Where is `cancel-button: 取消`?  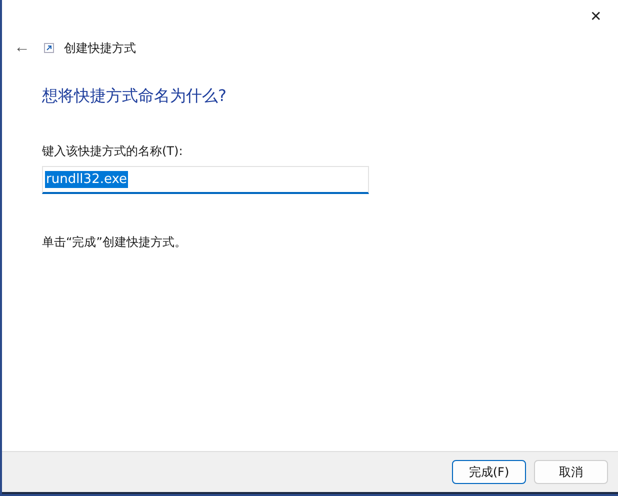
cancel-button: 取消 is located at coordinates (571, 472).